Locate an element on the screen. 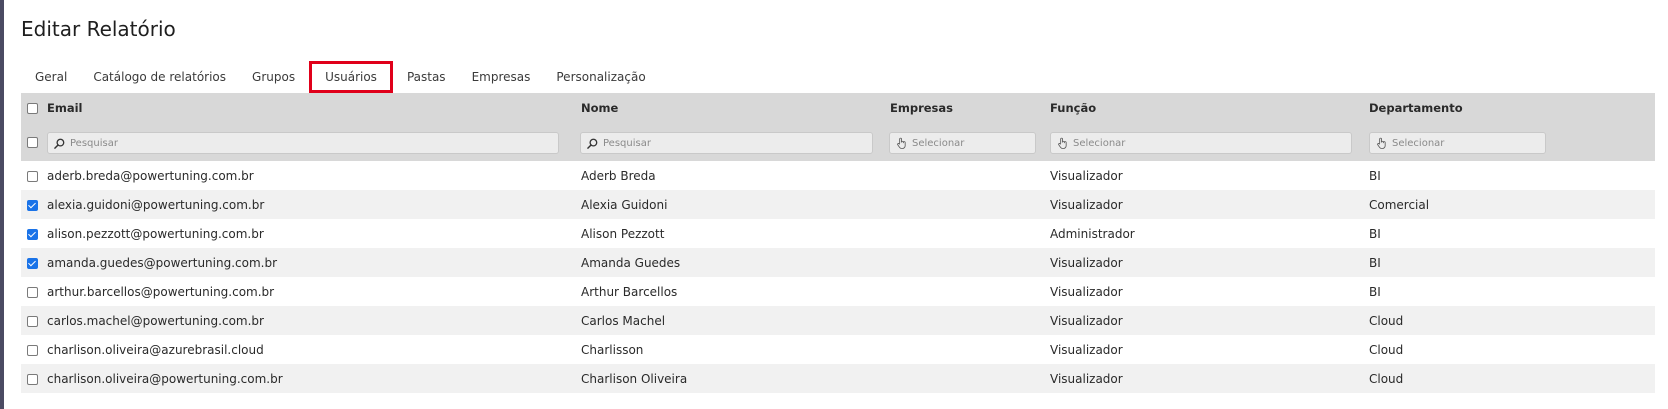 This screenshot has height=409, width=1668. tab-catalogo-de-relatorios: Catálogo de relatórios is located at coordinates (159, 77).